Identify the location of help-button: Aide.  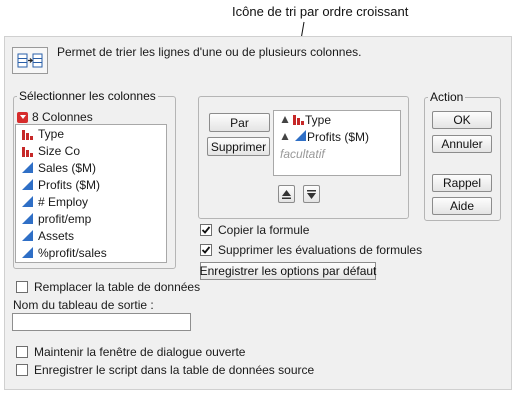
(462, 206).